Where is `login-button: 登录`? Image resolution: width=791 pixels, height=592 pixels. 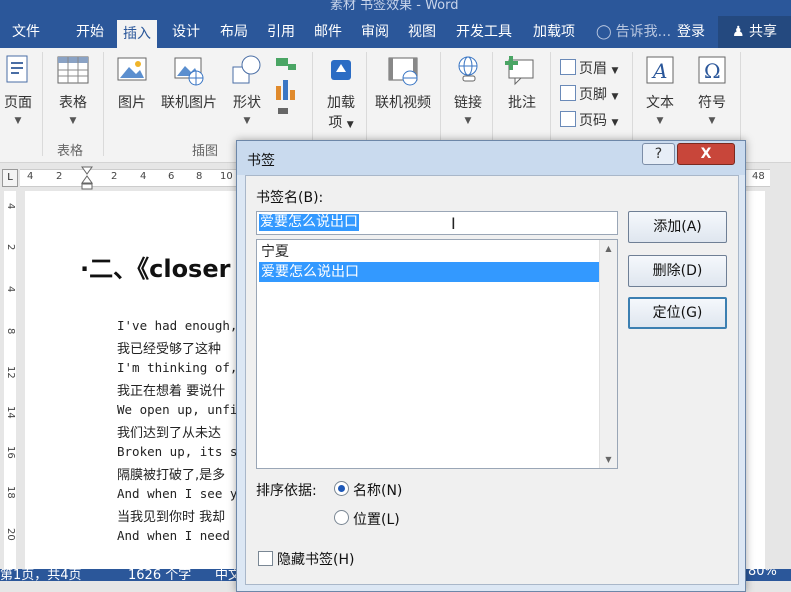 login-button: 登录 is located at coordinates (691, 32).